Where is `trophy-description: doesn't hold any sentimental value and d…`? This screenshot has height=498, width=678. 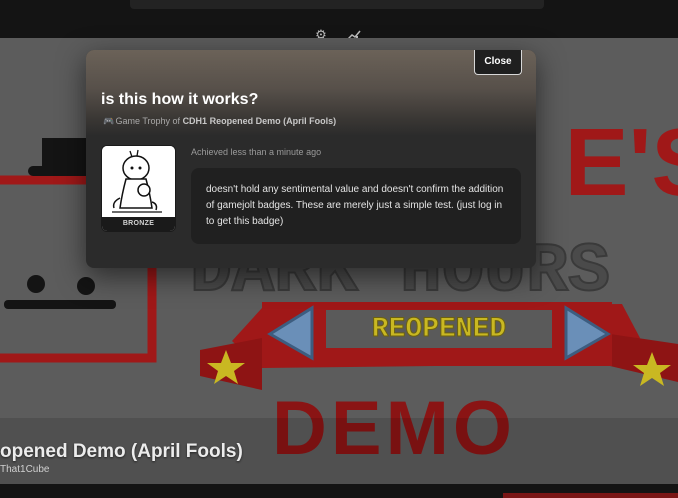 trophy-description: doesn't hold any sentimental value and d… is located at coordinates (355, 205).